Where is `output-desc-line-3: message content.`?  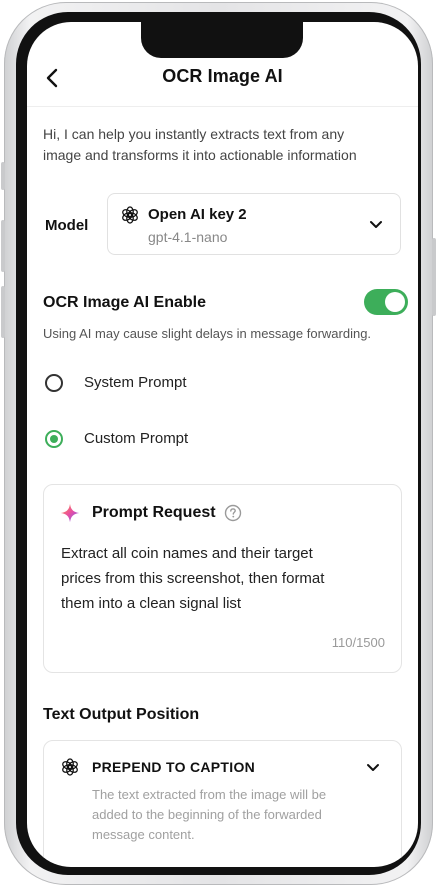 output-desc-line-3: message content. is located at coordinates (143, 834).